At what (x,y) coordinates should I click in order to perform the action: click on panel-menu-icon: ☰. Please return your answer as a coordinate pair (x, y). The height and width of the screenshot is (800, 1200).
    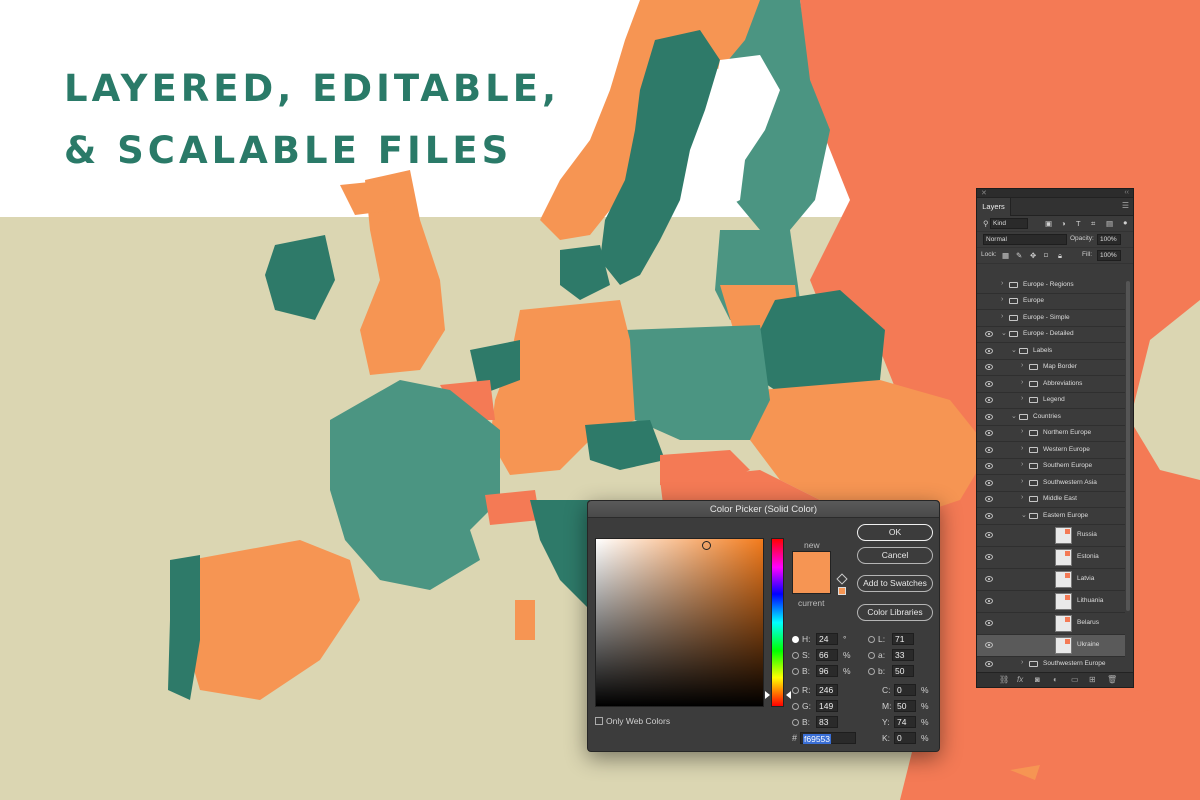
    Looking at the image, I should click on (1125, 205).